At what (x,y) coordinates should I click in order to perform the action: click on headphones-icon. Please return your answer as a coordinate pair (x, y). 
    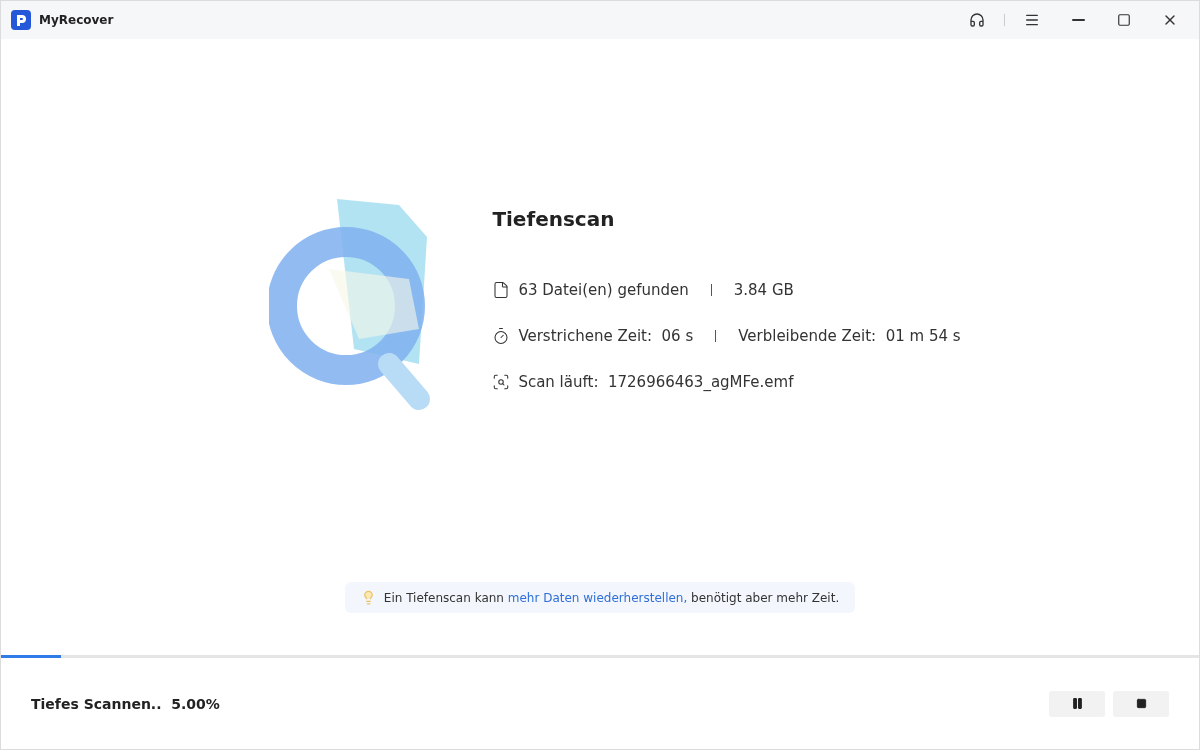
    Looking at the image, I should click on (977, 20).